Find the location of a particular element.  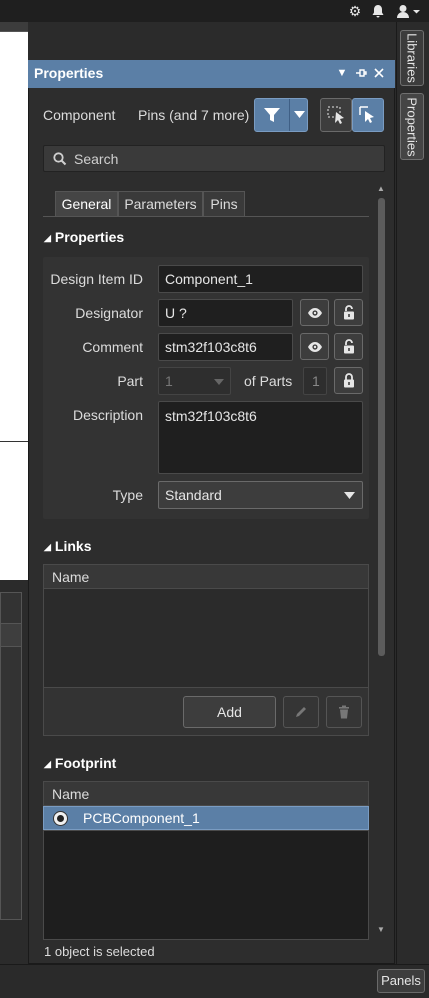

table-row: PCBComponent_1 is located at coordinates (206, 818).